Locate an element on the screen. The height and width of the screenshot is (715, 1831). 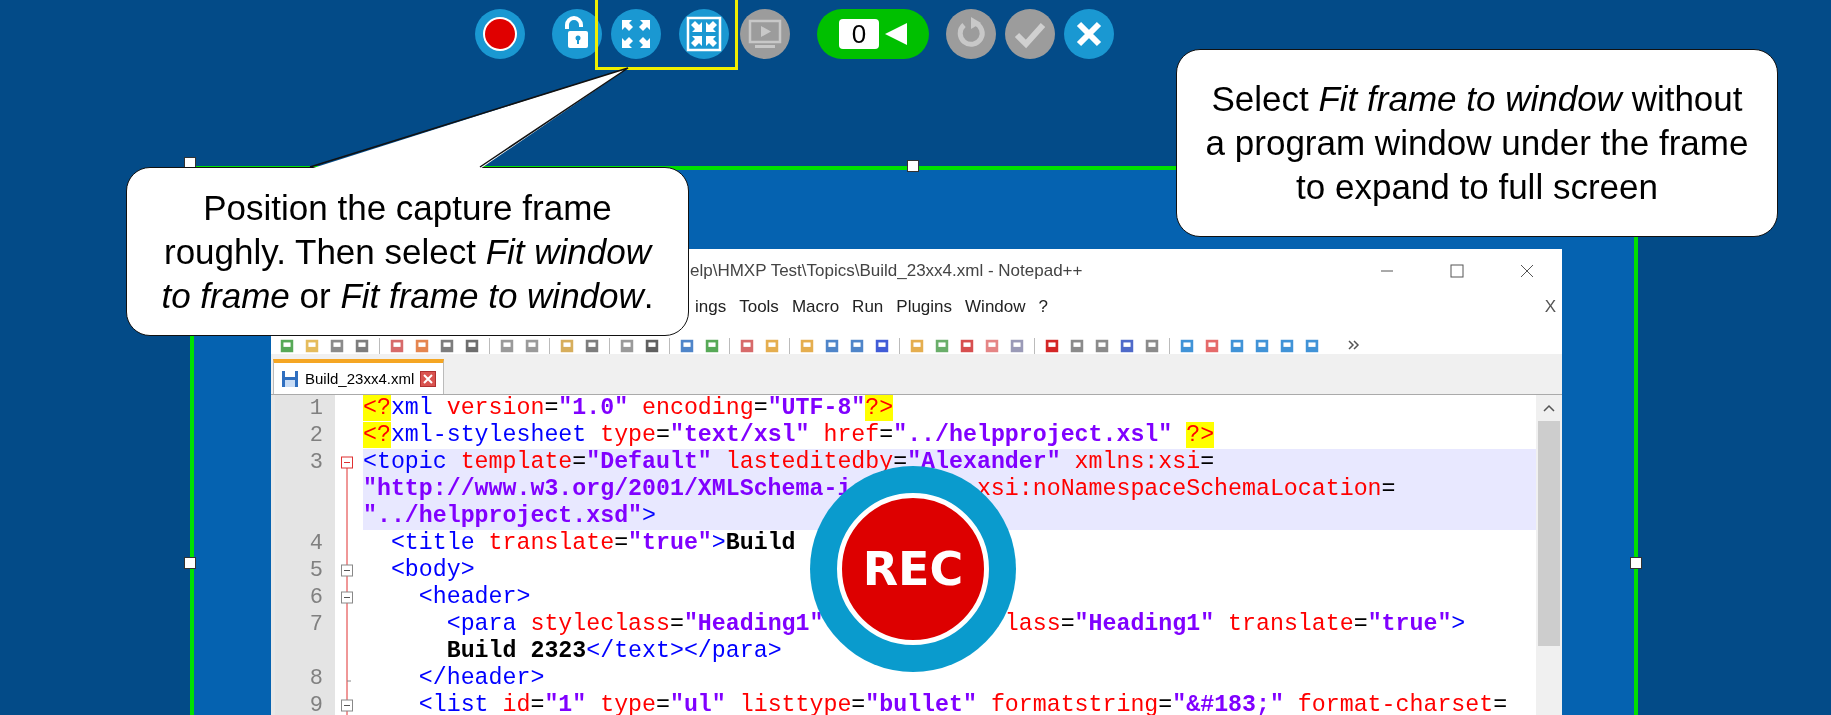
shrink-arrows-icon is located at coordinates (704, 34).